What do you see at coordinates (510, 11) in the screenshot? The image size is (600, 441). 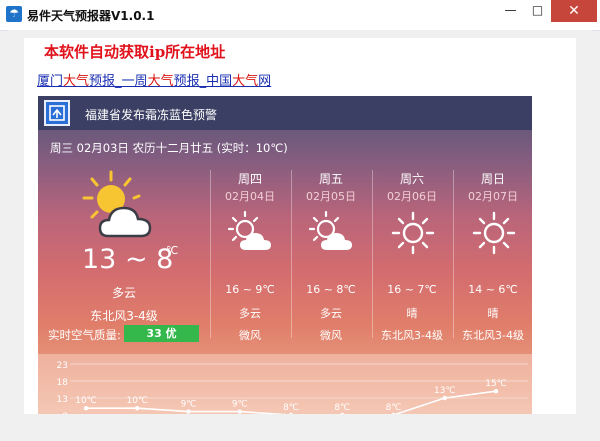 I see `minimize-button: —` at bounding box center [510, 11].